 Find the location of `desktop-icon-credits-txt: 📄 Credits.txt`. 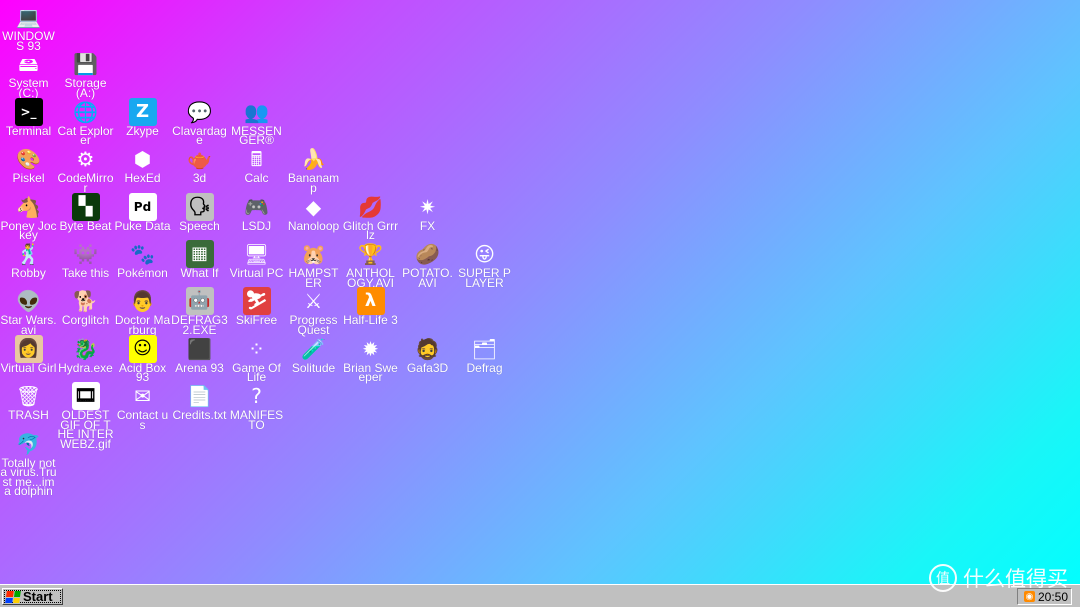

desktop-icon-credits-txt: 📄 Credits.txt is located at coordinates (199, 401).